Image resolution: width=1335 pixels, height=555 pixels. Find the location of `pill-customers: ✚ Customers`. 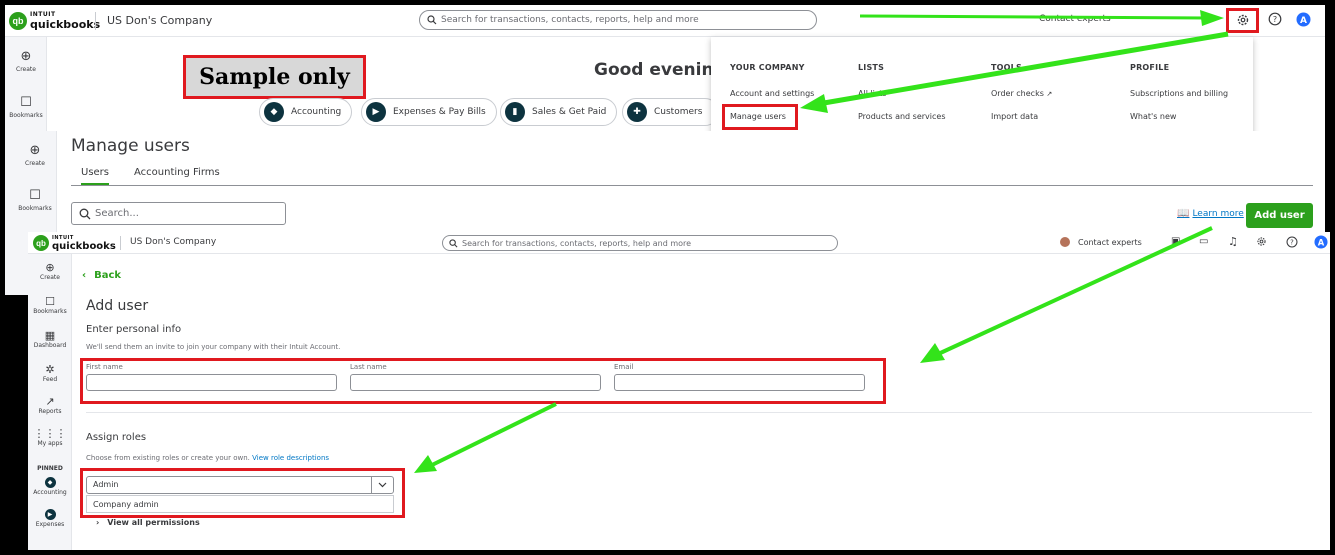

pill-customers: ✚ Customers is located at coordinates (671, 112).